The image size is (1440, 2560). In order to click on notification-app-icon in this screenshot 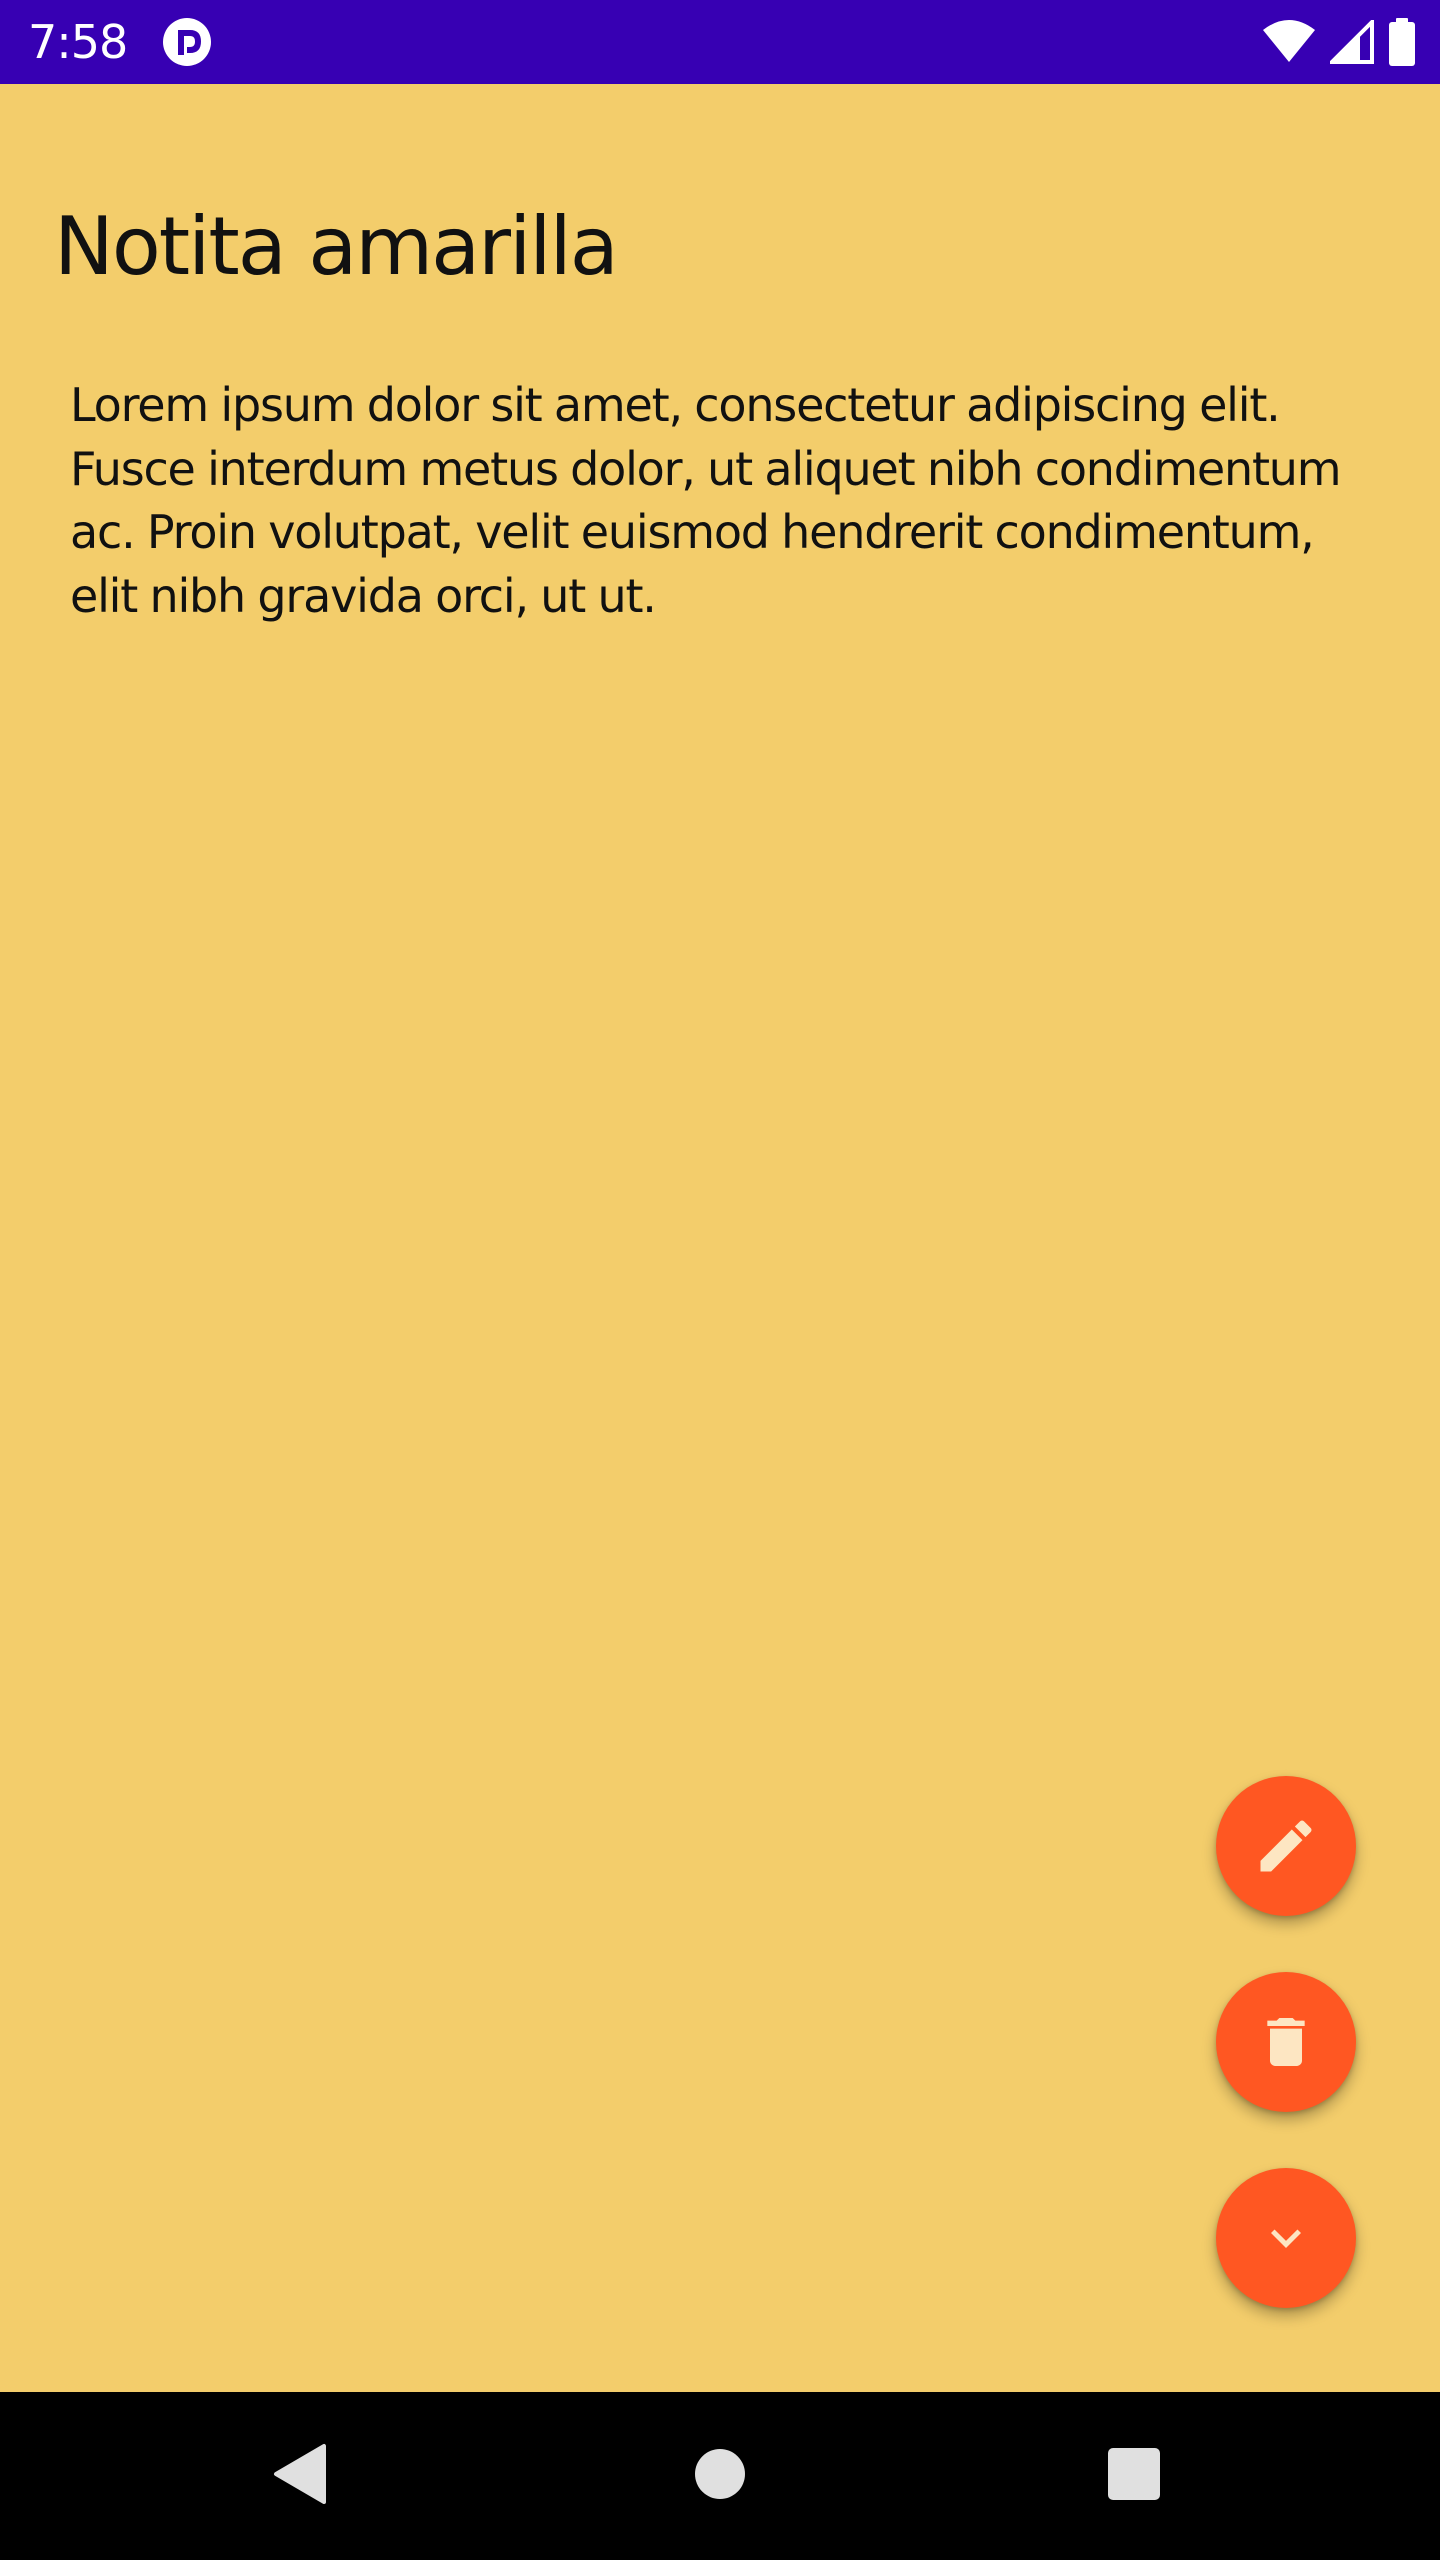, I will do `click(187, 42)`.